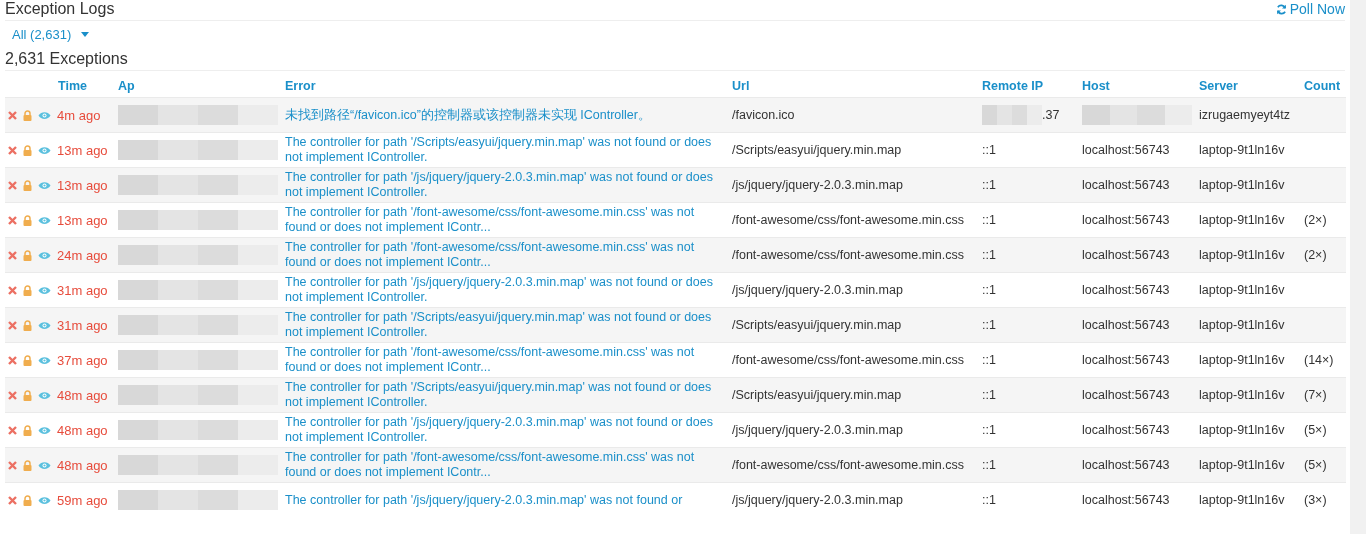  I want to click on count-cell: (5×), so click(1315, 430).